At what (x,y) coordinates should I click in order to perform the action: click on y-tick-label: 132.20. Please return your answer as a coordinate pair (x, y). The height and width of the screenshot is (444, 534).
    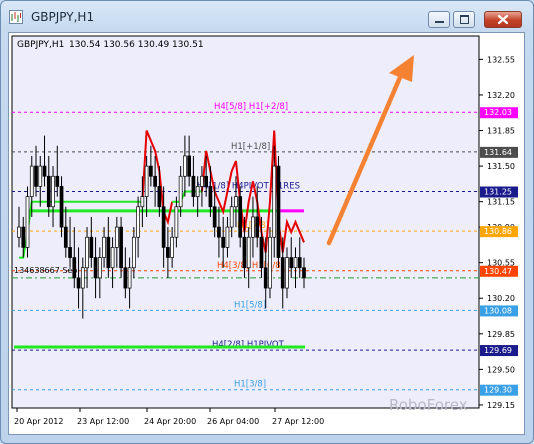
    Looking at the image, I should click on (501, 95).